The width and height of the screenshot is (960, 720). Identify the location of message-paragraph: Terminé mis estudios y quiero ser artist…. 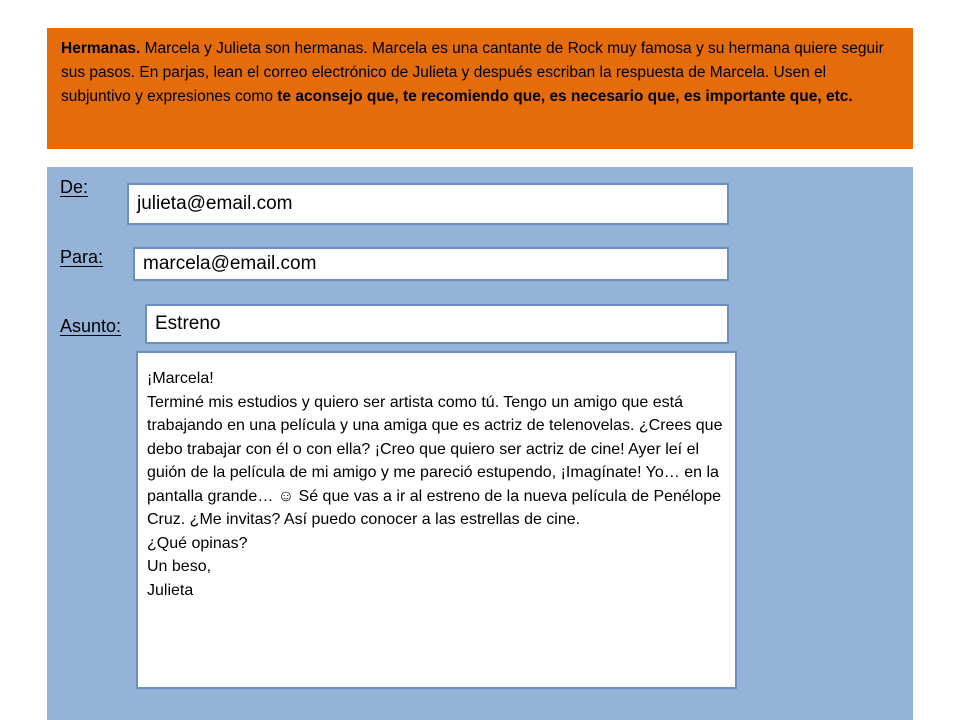
(435, 461).